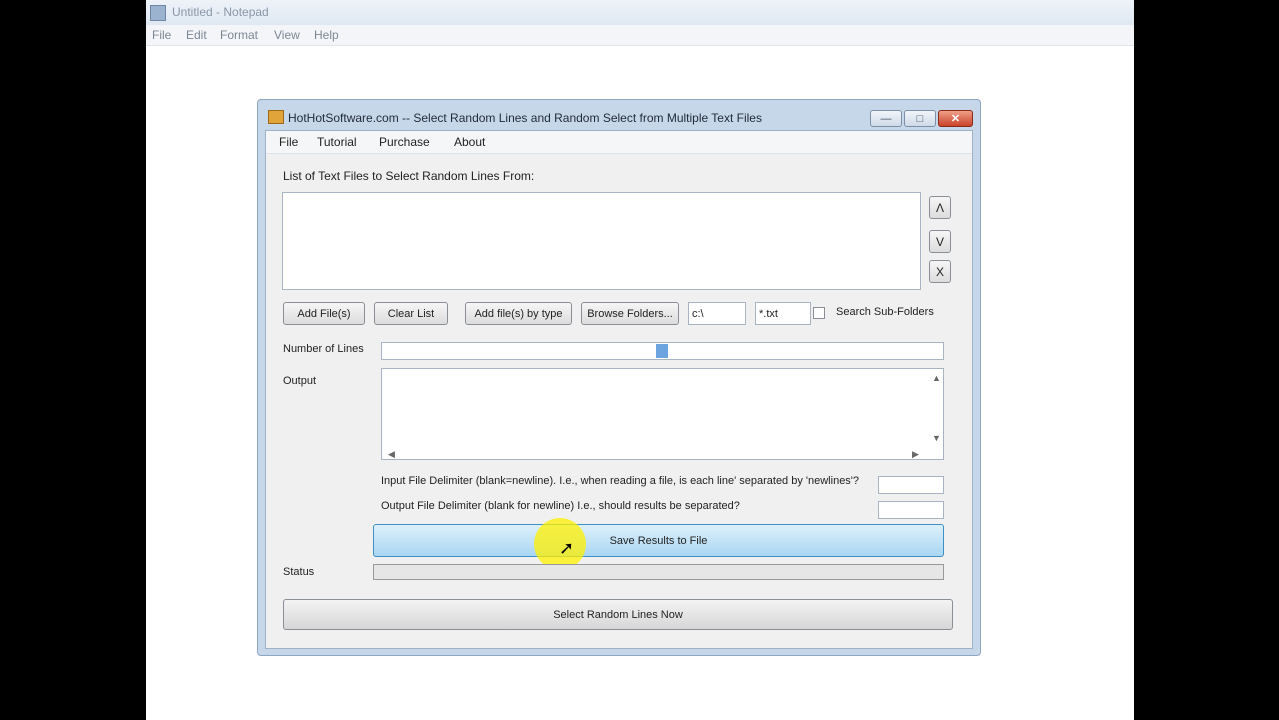 The height and width of the screenshot is (720, 1279). What do you see at coordinates (640, 13) in the screenshot?
I see `notepad-title-bar: Untitled - Notepad` at bounding box center [640, 13].